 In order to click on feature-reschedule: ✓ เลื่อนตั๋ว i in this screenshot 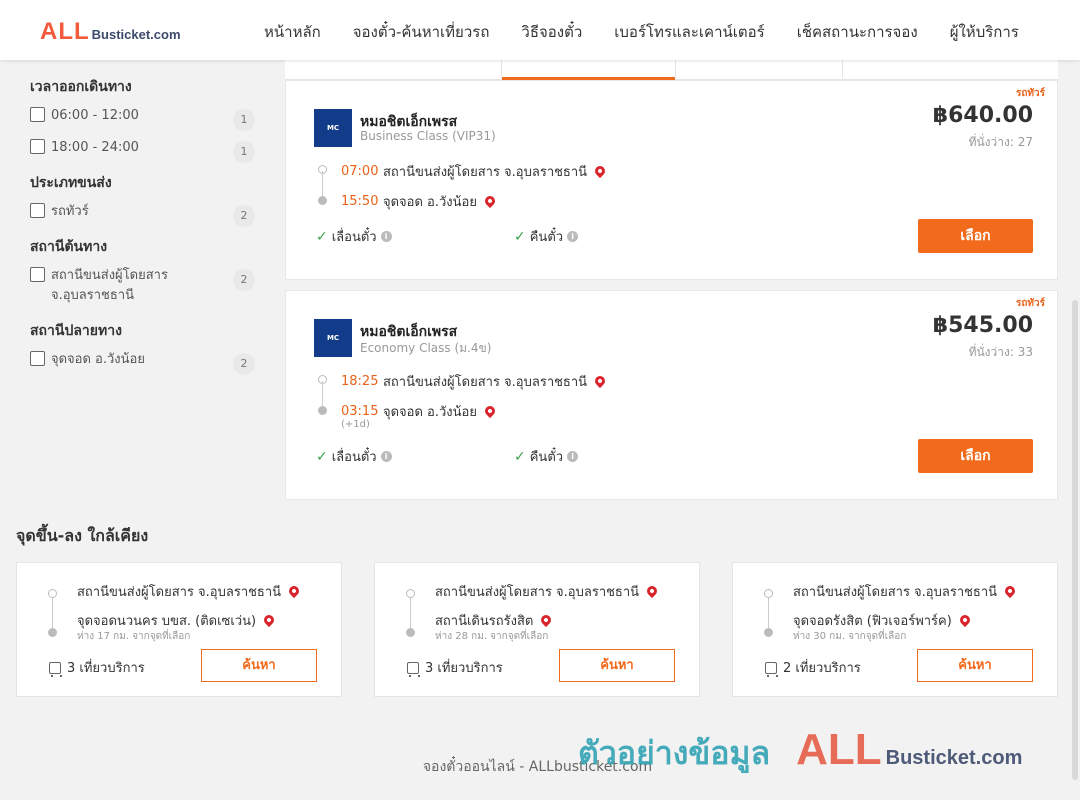, I will do `click(354, 456)`.